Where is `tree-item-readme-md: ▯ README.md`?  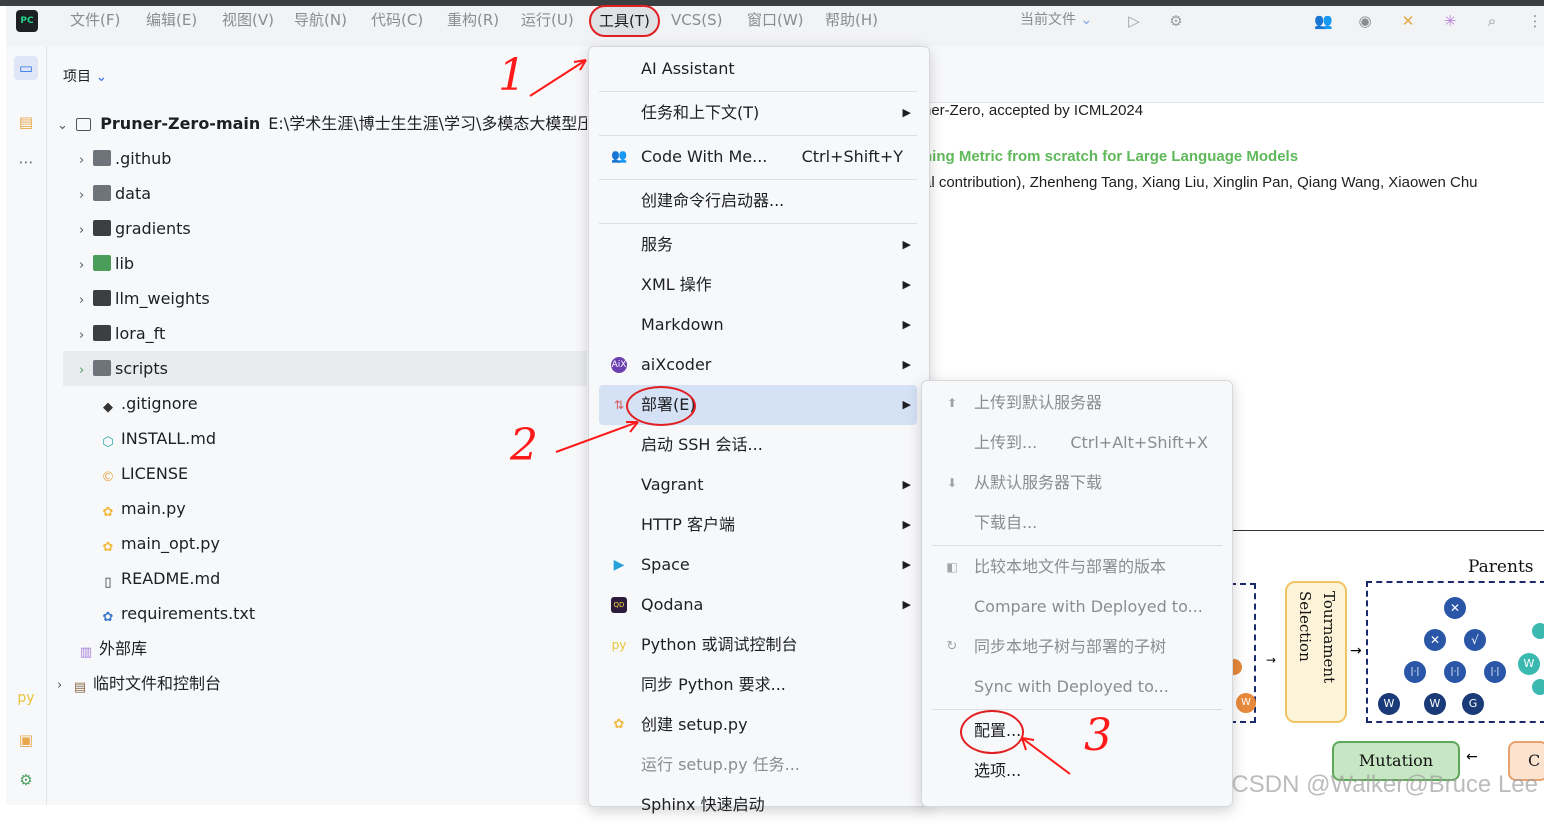
tree-item-readme-md: ▯ README.md is located at coordinates (343, 578).